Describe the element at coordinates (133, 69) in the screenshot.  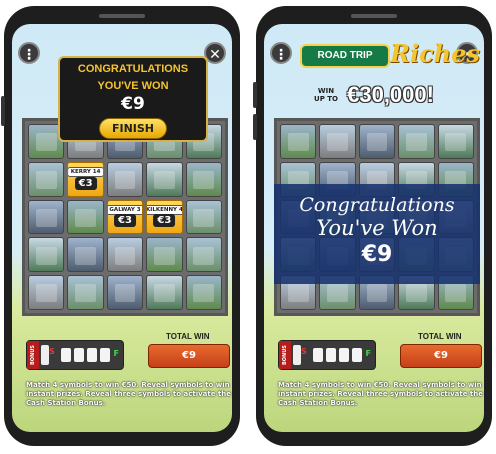
I see `popup-title-line1: CONGRATULATIONS` at that location.